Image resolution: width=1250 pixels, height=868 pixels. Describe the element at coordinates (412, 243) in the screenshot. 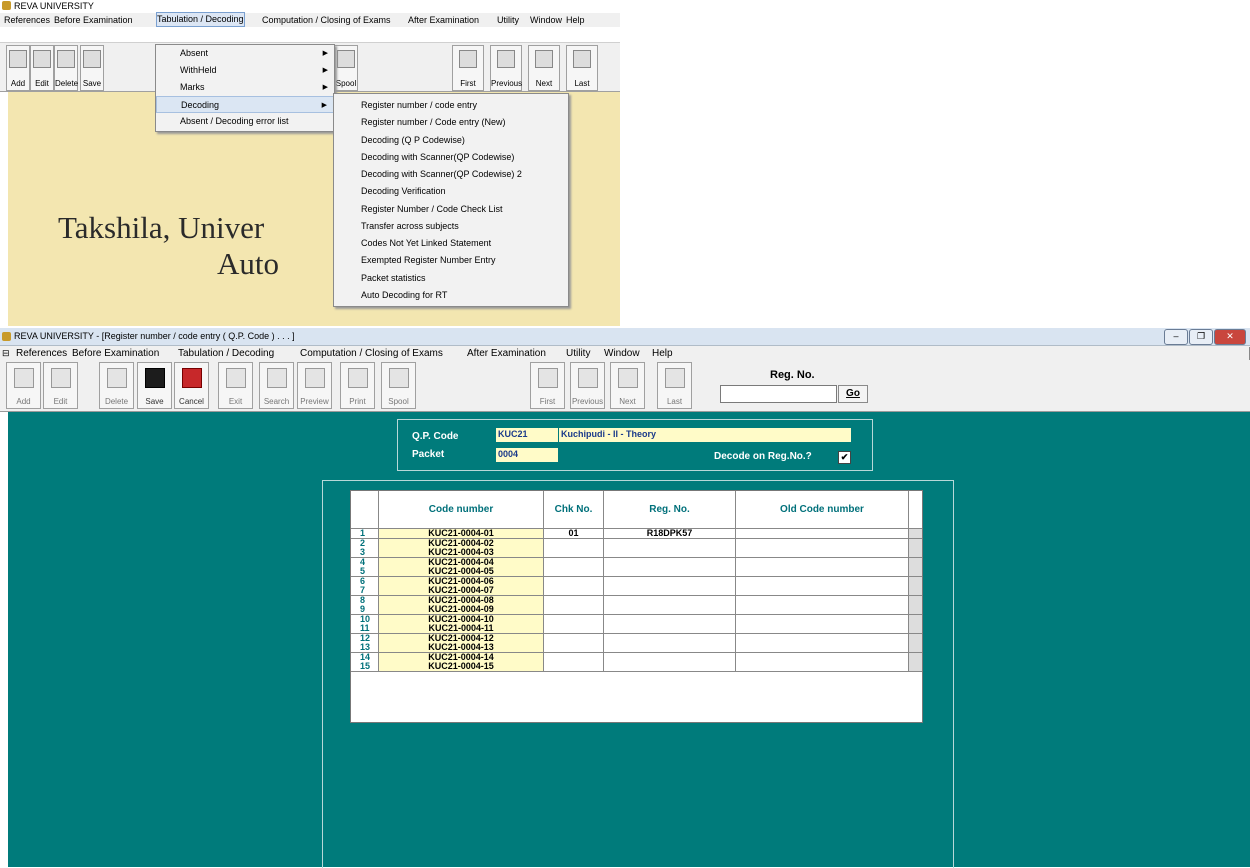

I see `submenu-item: Codes Not Yet Linked Statement` at that location.